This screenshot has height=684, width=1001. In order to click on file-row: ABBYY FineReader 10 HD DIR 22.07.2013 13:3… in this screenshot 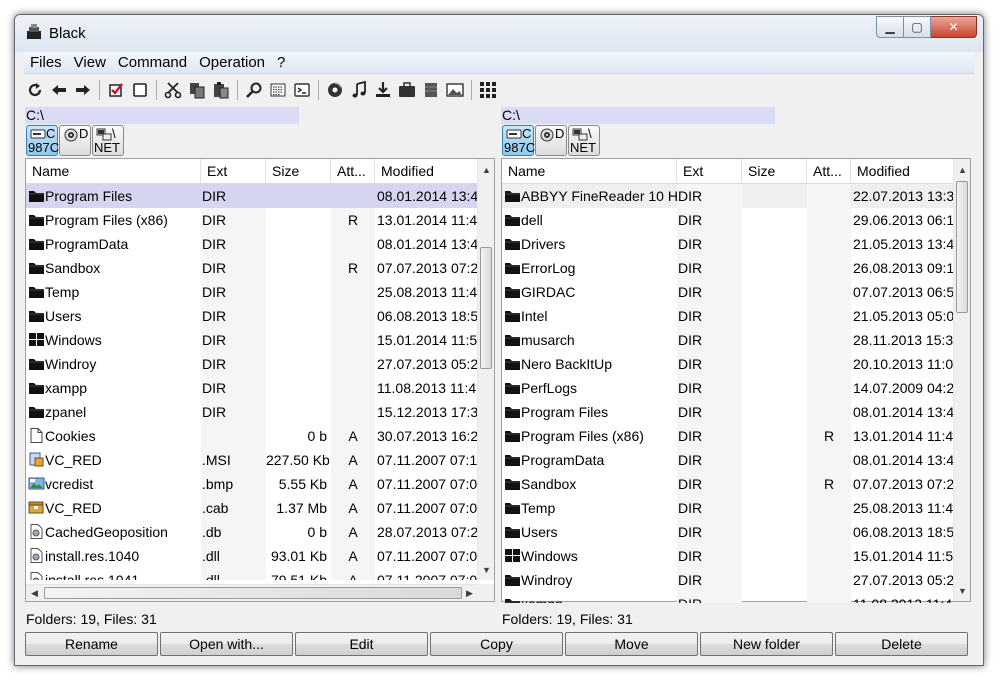, I will do `click(728, 196)`.